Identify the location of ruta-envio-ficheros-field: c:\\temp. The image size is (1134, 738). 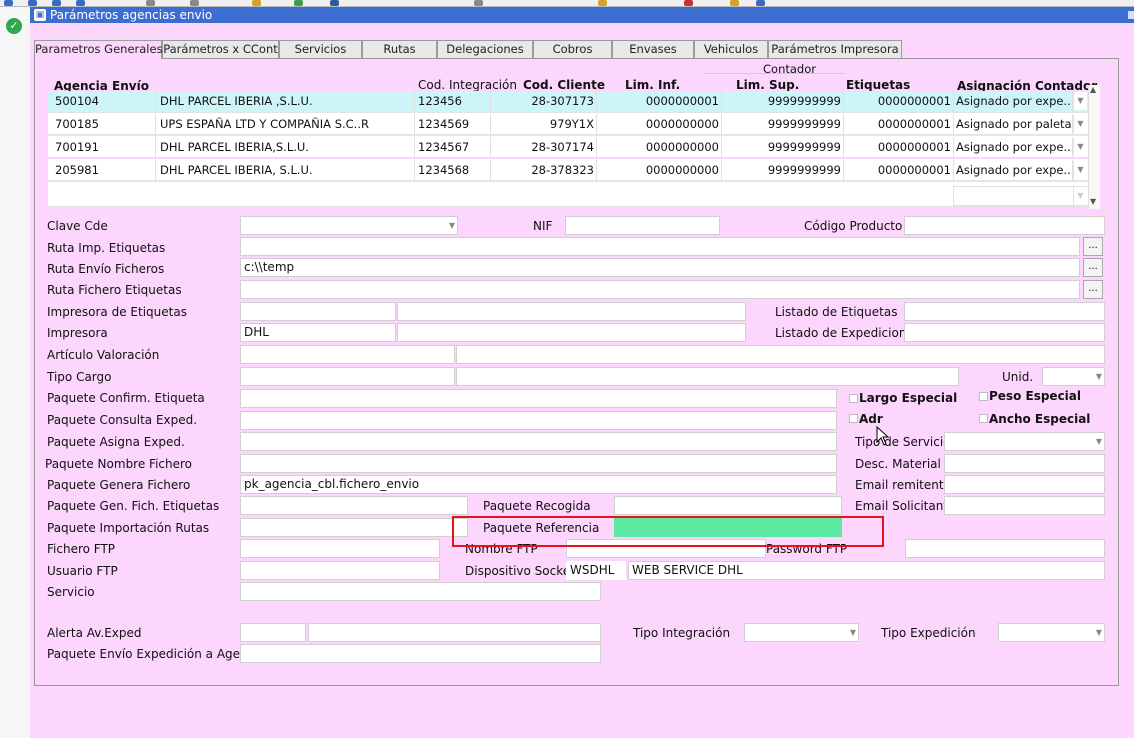
(660, 267).